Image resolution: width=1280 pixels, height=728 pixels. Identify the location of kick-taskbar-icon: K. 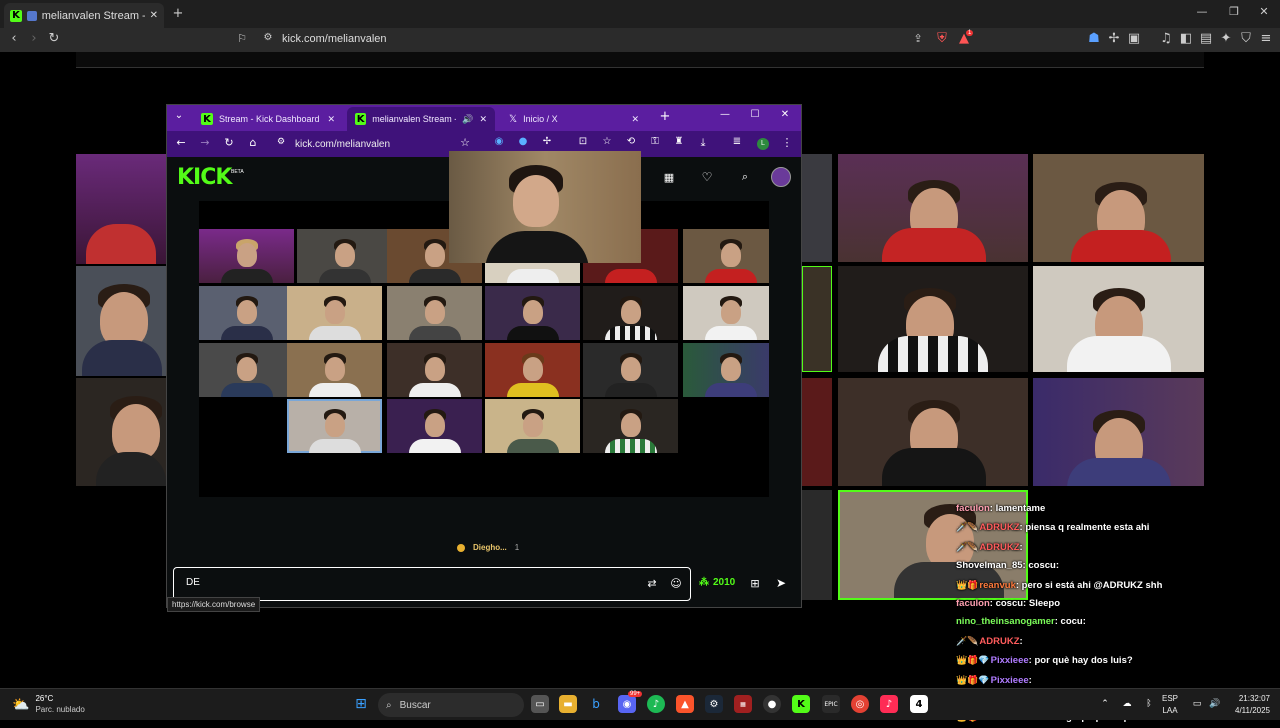
(801, 704).